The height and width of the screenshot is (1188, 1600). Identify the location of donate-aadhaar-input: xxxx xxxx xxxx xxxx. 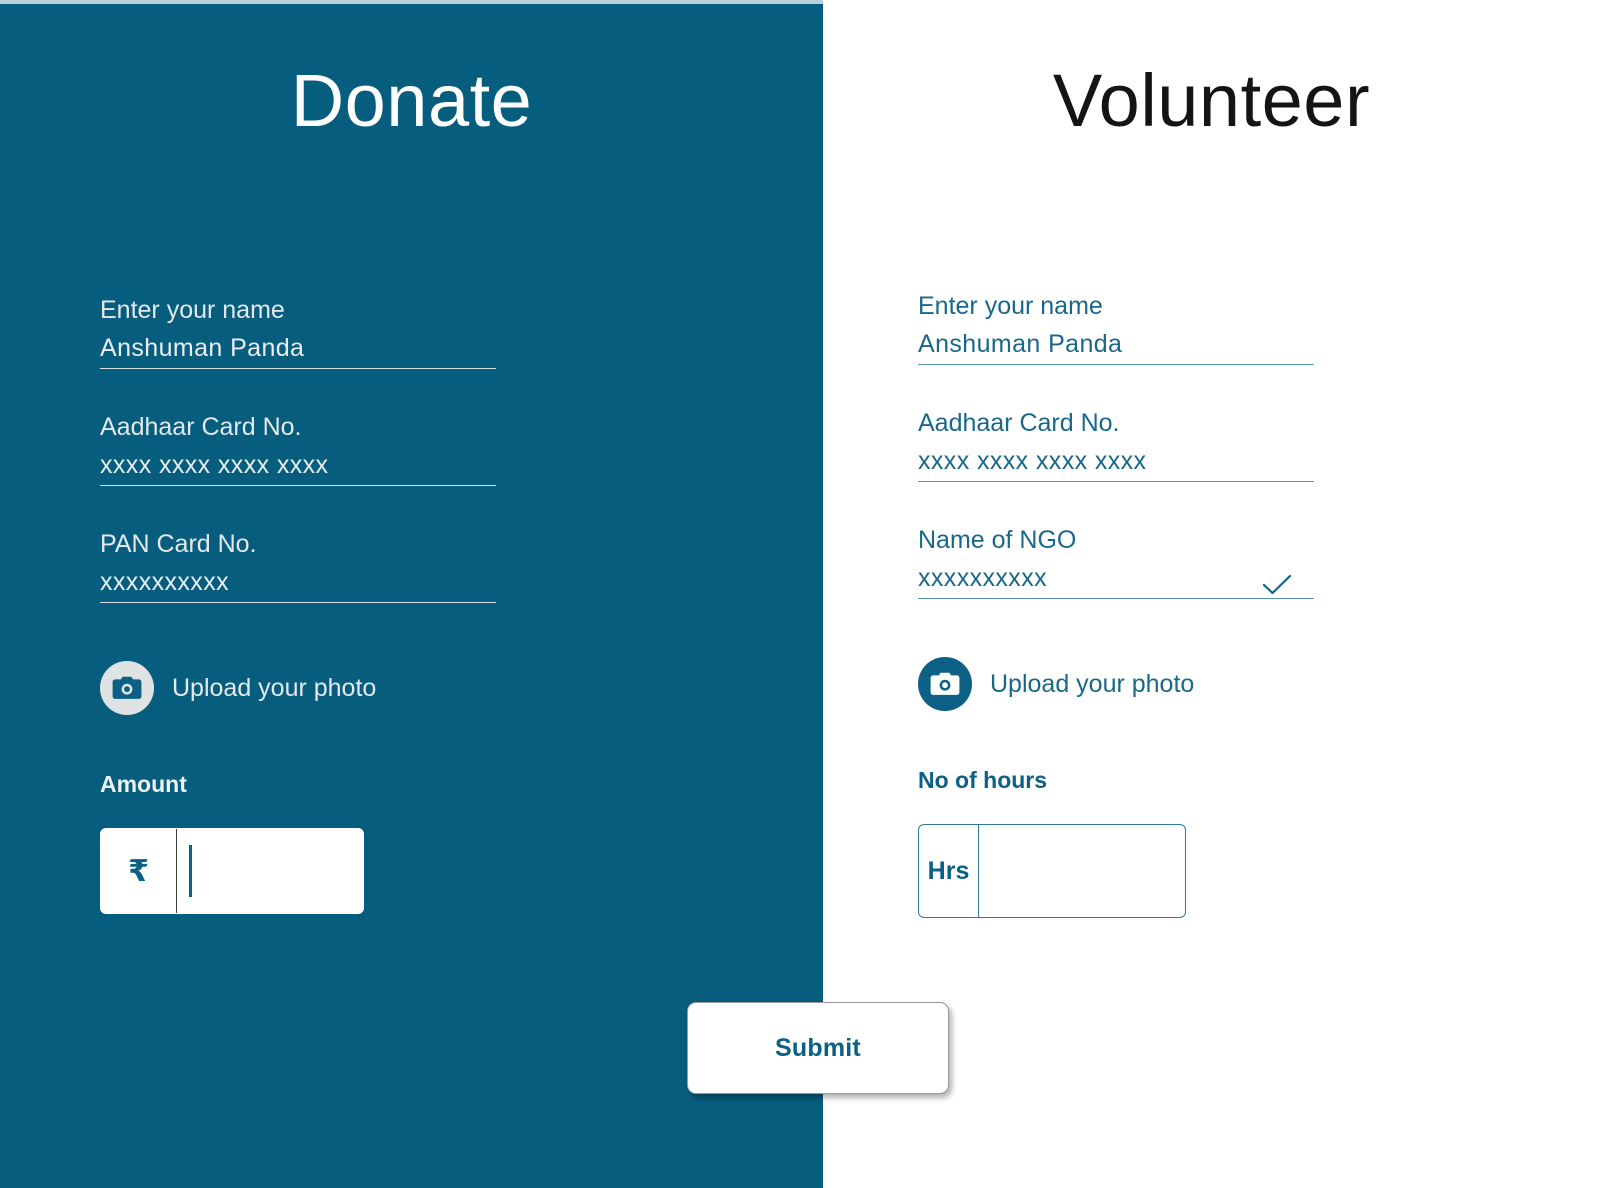
(298, 468).